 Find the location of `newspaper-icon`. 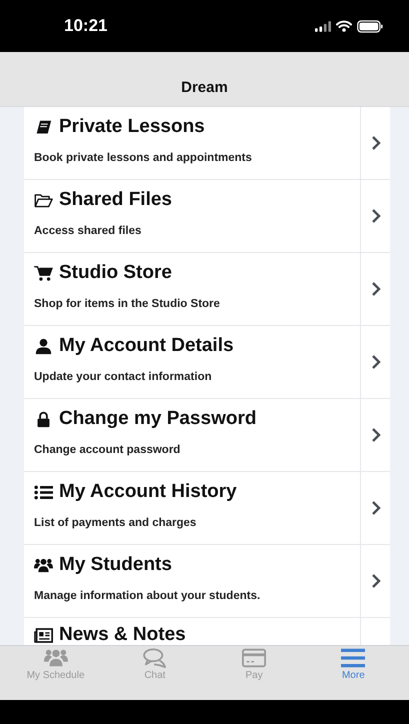

newspaper-icon is located at coordinates (43, 635).